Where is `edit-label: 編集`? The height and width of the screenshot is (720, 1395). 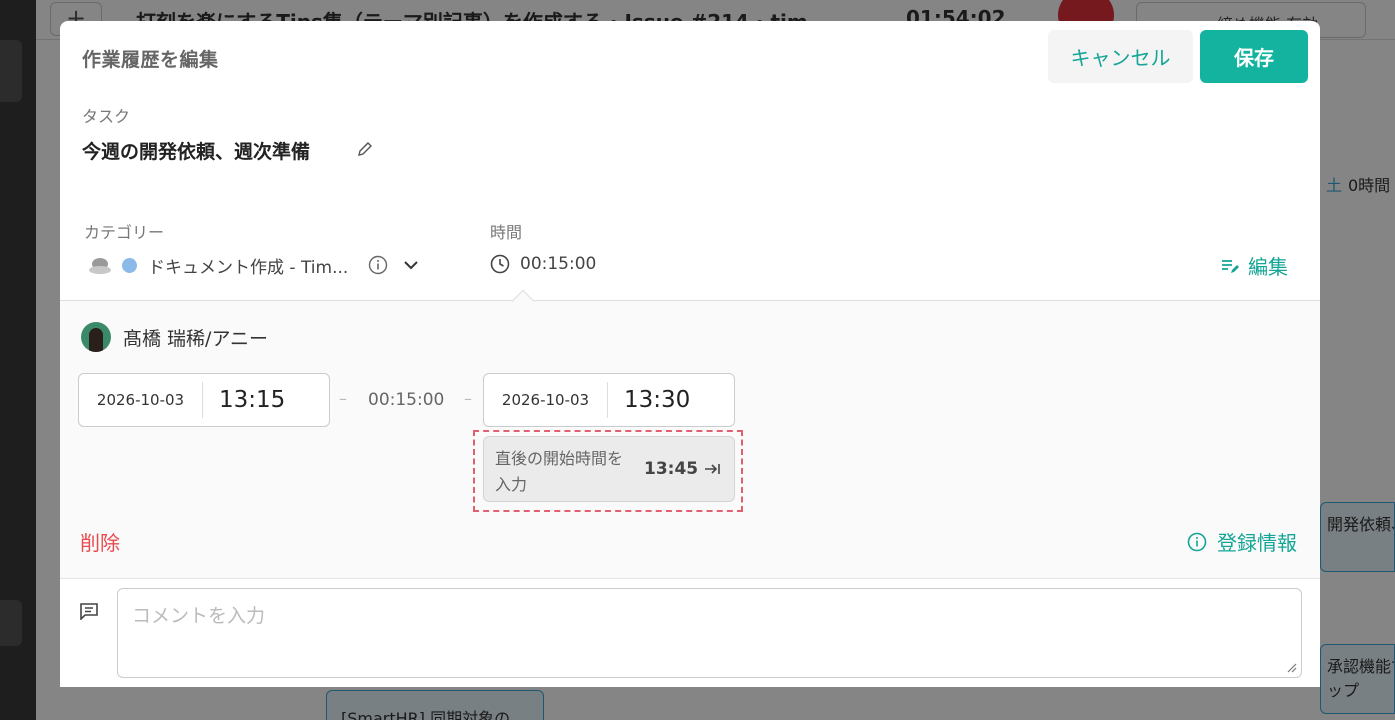
edit-label: 編集 is located at coordinates (1268, 267).